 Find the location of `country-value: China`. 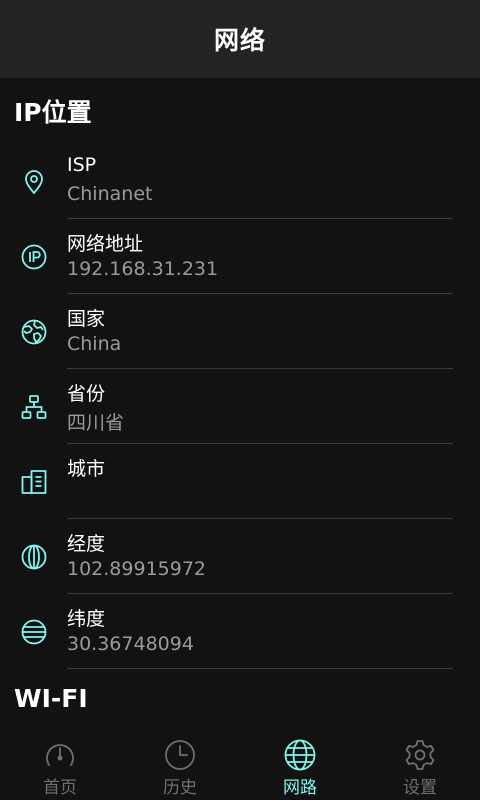

country-value: China is located at coordinates (94, 344).